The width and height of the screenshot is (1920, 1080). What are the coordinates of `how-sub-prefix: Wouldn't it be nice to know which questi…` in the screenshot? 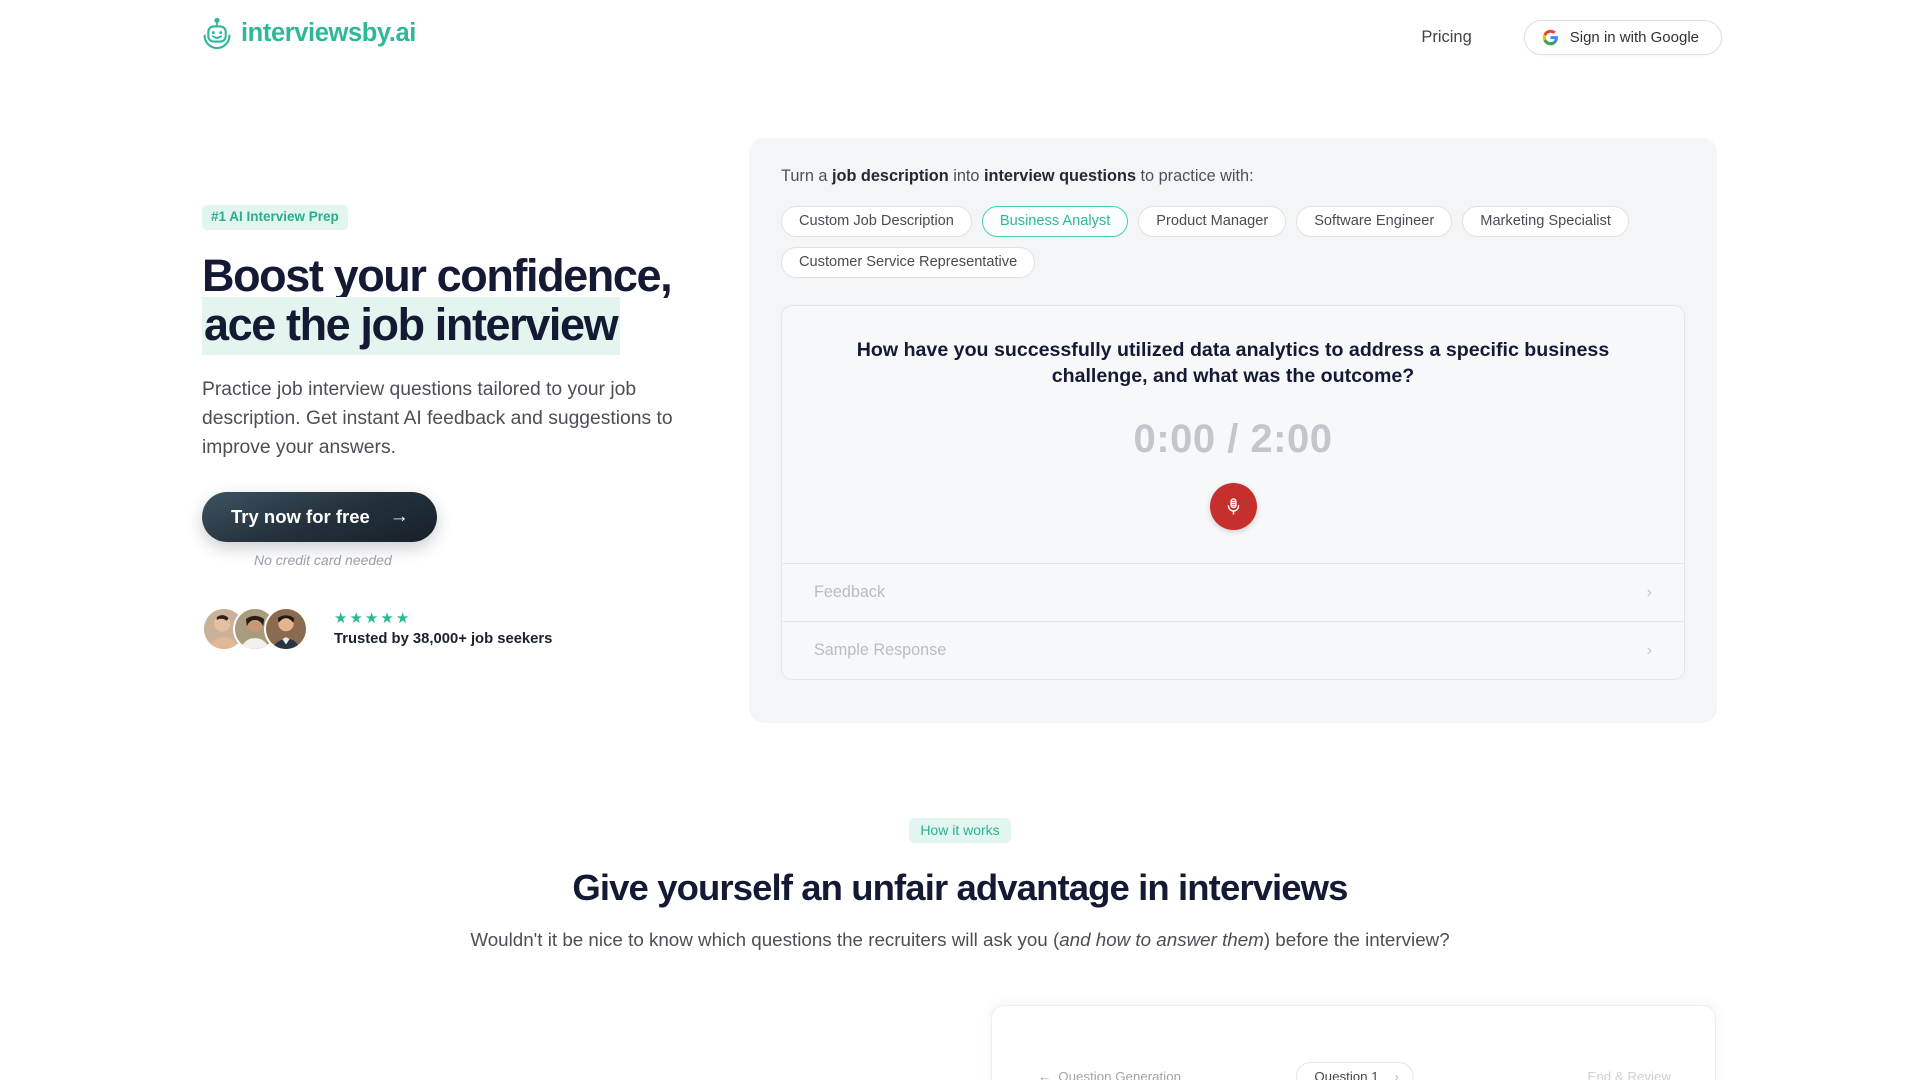 It's located at (765, 940).